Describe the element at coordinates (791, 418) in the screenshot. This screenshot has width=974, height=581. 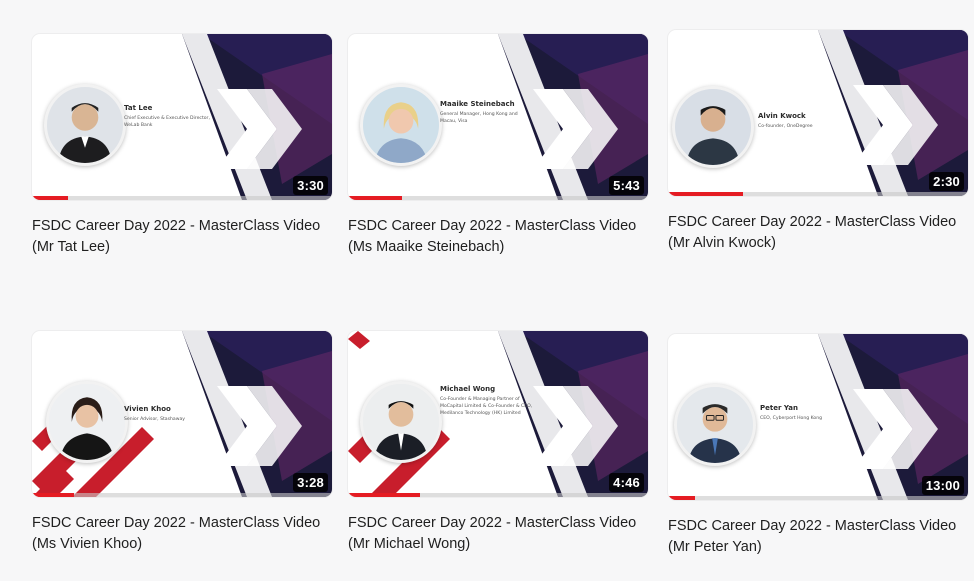
I see `speaker-role: CEO, Cyberport Hong Kong` at that location.